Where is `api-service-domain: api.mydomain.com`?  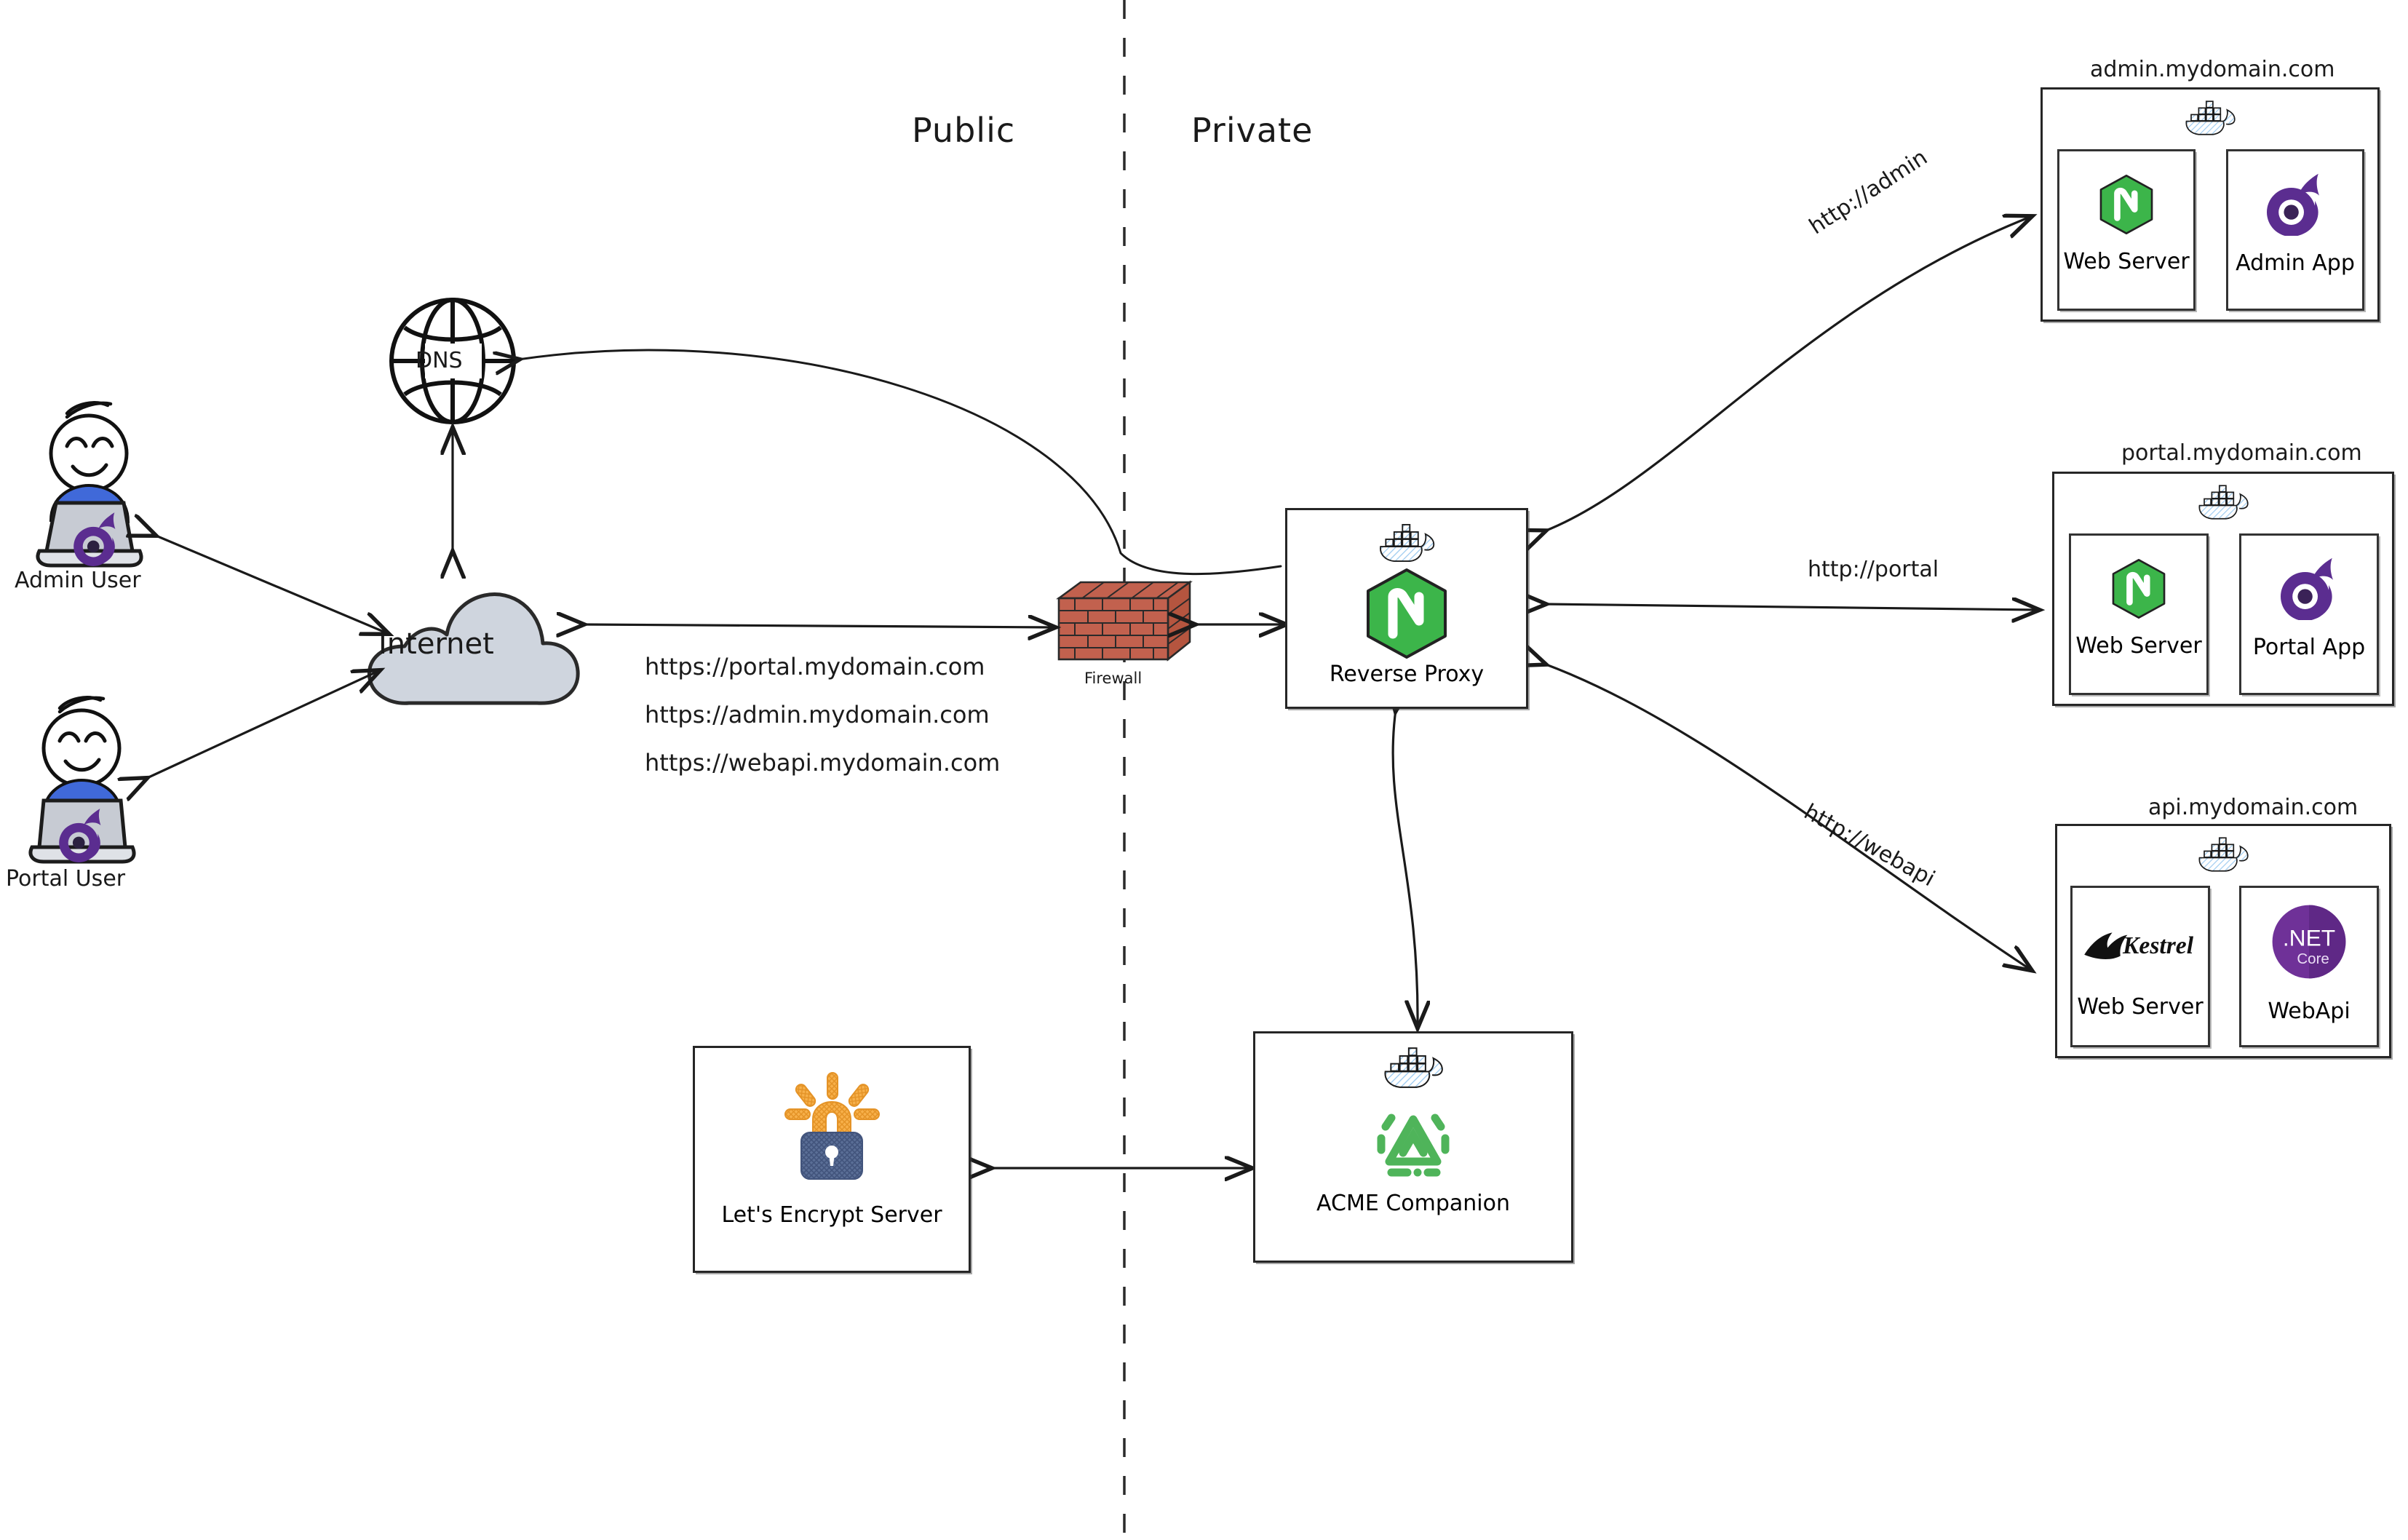 api-service-domain: api.mydomain.com is located at coordinates (2253, 807).